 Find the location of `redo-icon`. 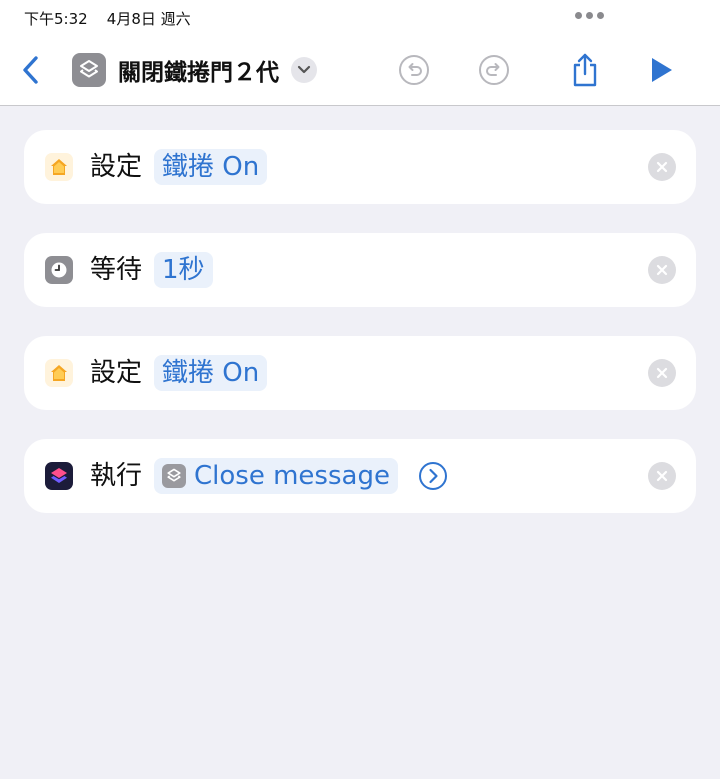

redo-icon is located at coordinates (494, 70).